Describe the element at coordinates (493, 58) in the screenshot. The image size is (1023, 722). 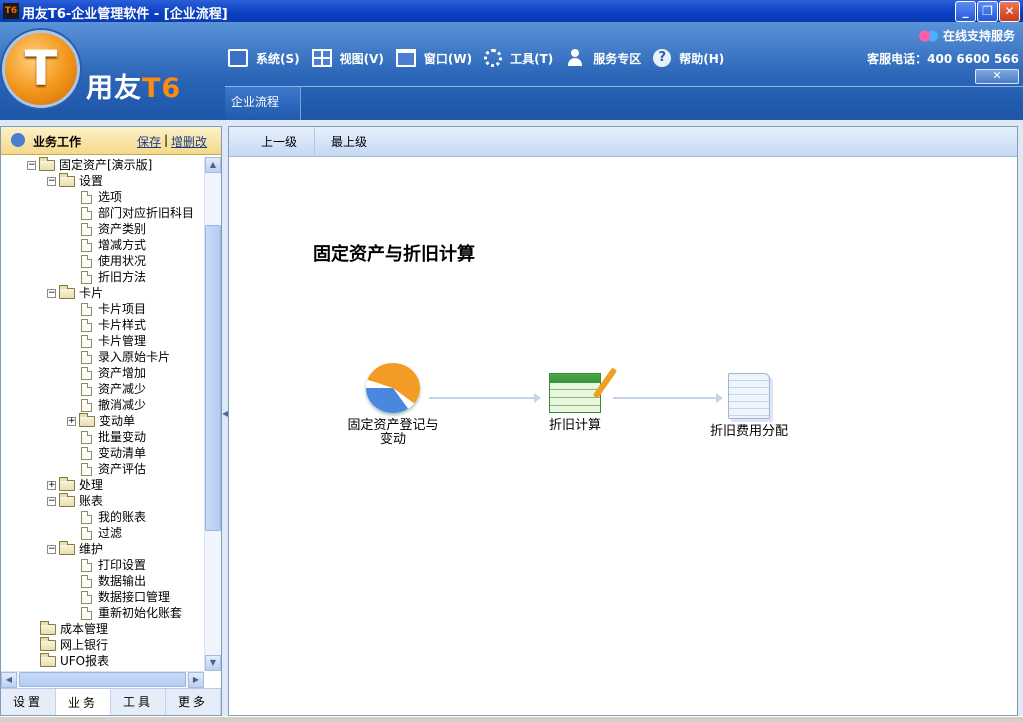
I see `gear-icon` at that location.